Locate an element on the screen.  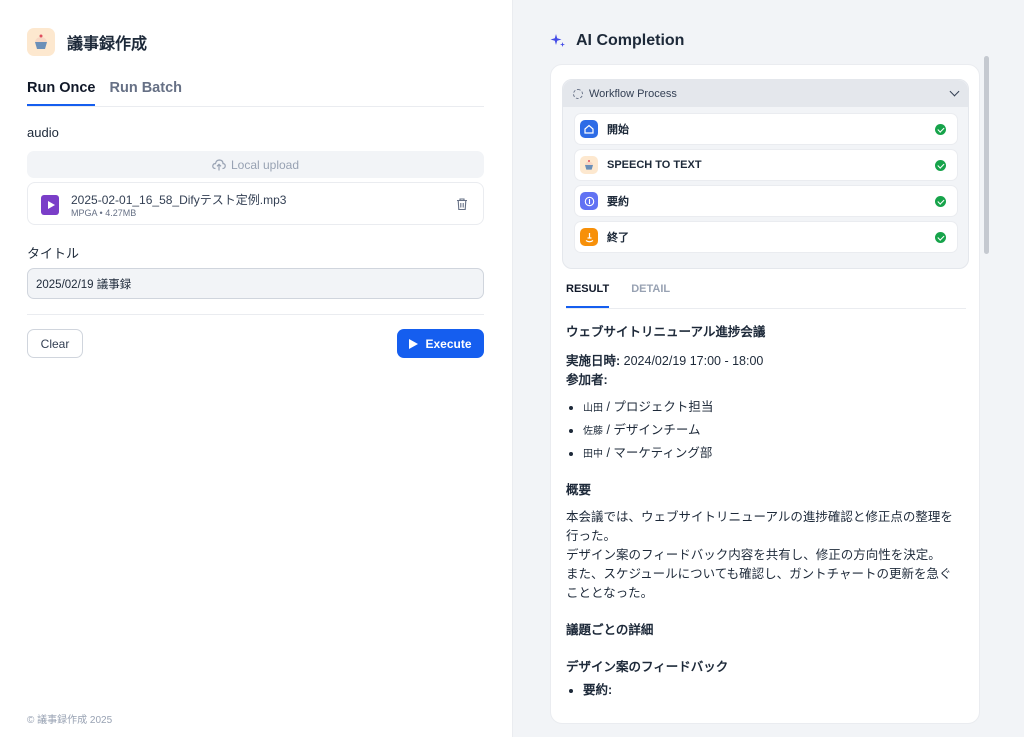
list-item: 田中 / マーケティング部 is located at coordinates (774, 454).